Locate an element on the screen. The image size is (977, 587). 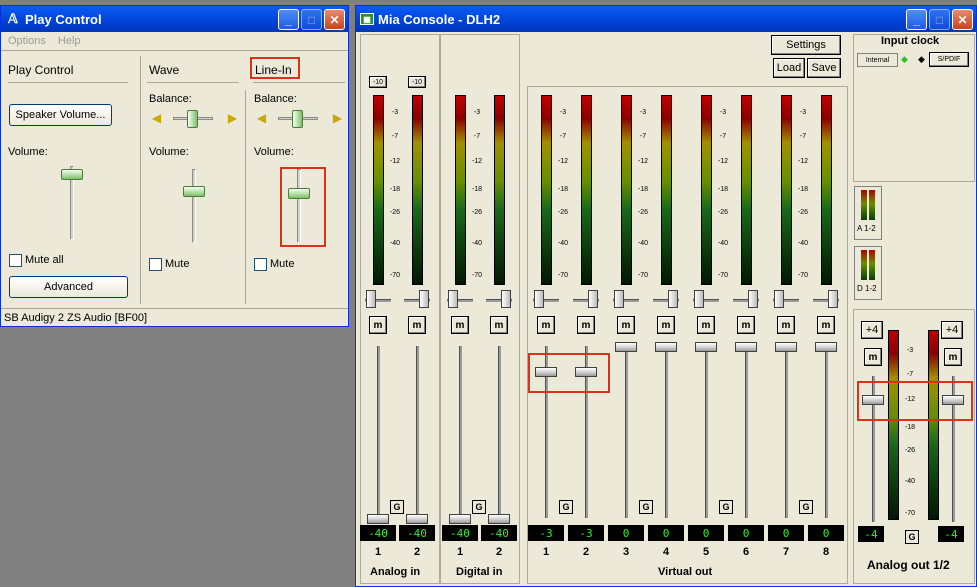
channel-number: 2 is located at coordinates (417, 552).